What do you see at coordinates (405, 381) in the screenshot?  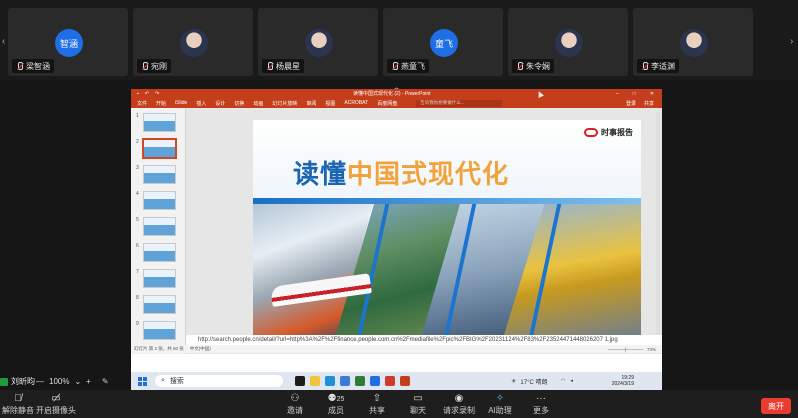 I see `powerpoint-icon` at bounding box center [405, 381].